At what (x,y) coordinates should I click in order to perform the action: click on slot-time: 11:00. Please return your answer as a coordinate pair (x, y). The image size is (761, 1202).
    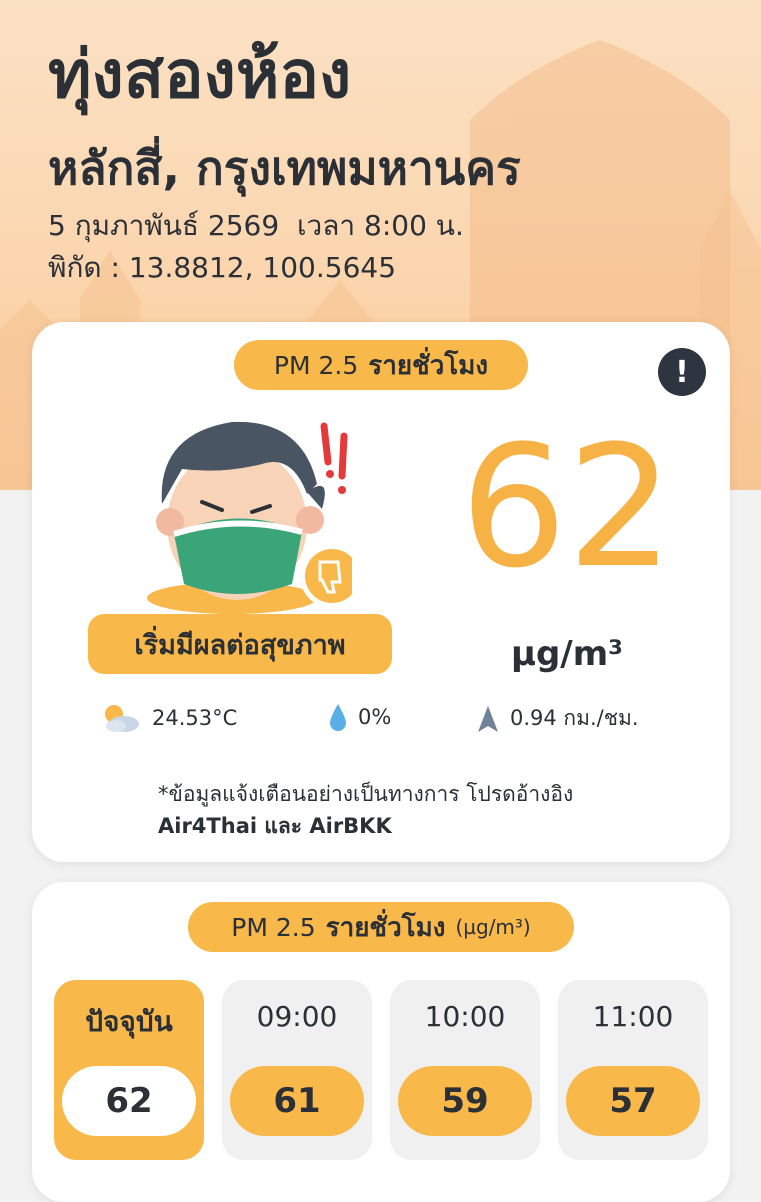
    Looking at the image, I should click on (633, 1016).